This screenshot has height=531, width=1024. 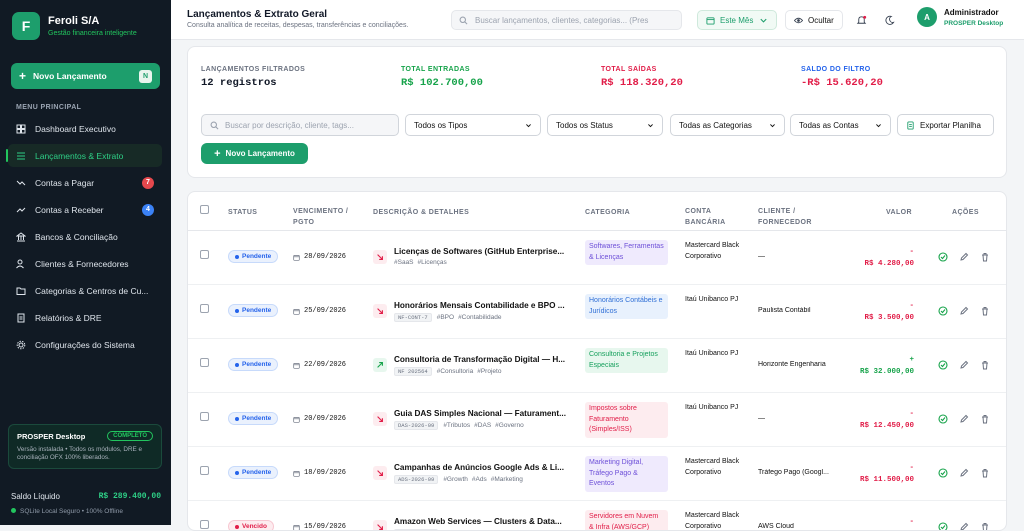 I want to click on sidebar-item-2: Contas a Pagar 7, so click(x=85, y=182).